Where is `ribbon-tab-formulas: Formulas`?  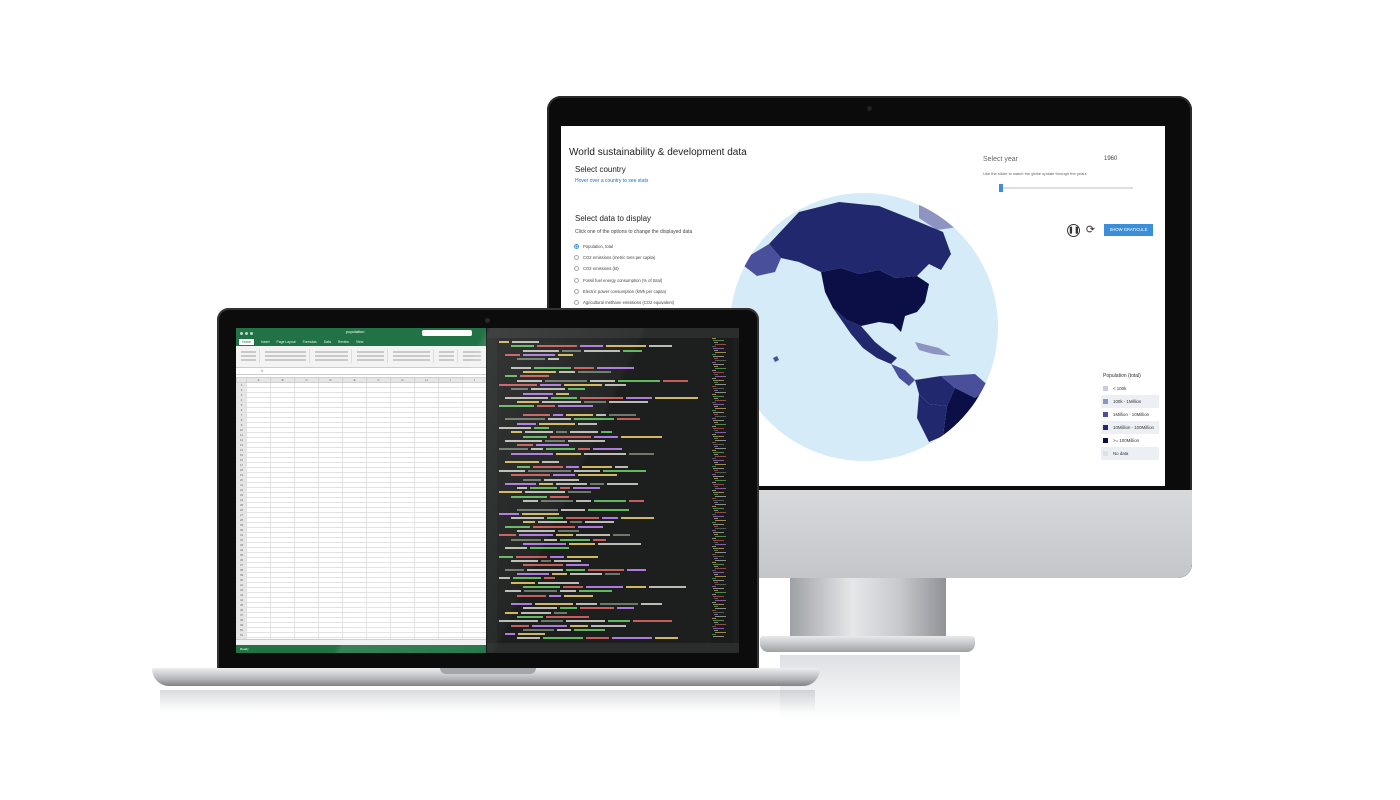 ribbon-tab-formulas: Formulas is located at coordinates (310, 342).